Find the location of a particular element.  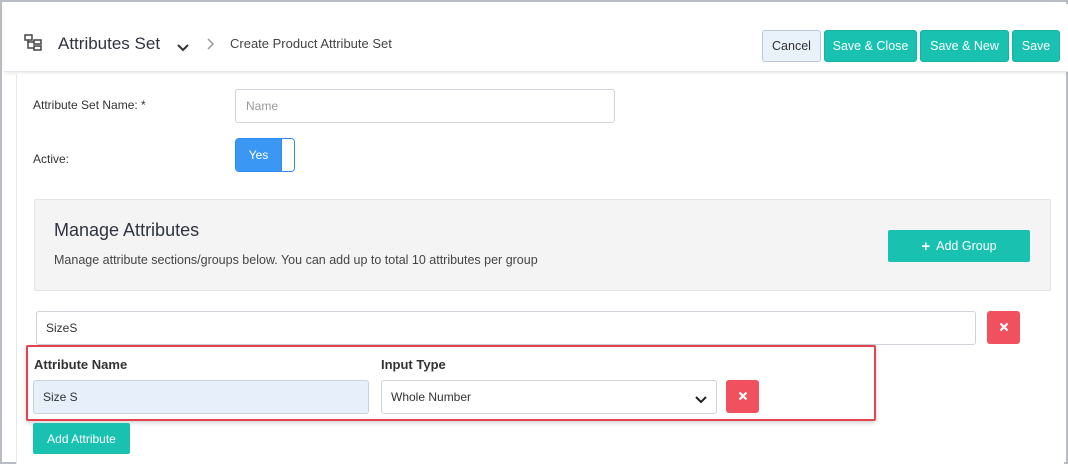

input-type-value: Whole Number is located at coordinates (431, 397).